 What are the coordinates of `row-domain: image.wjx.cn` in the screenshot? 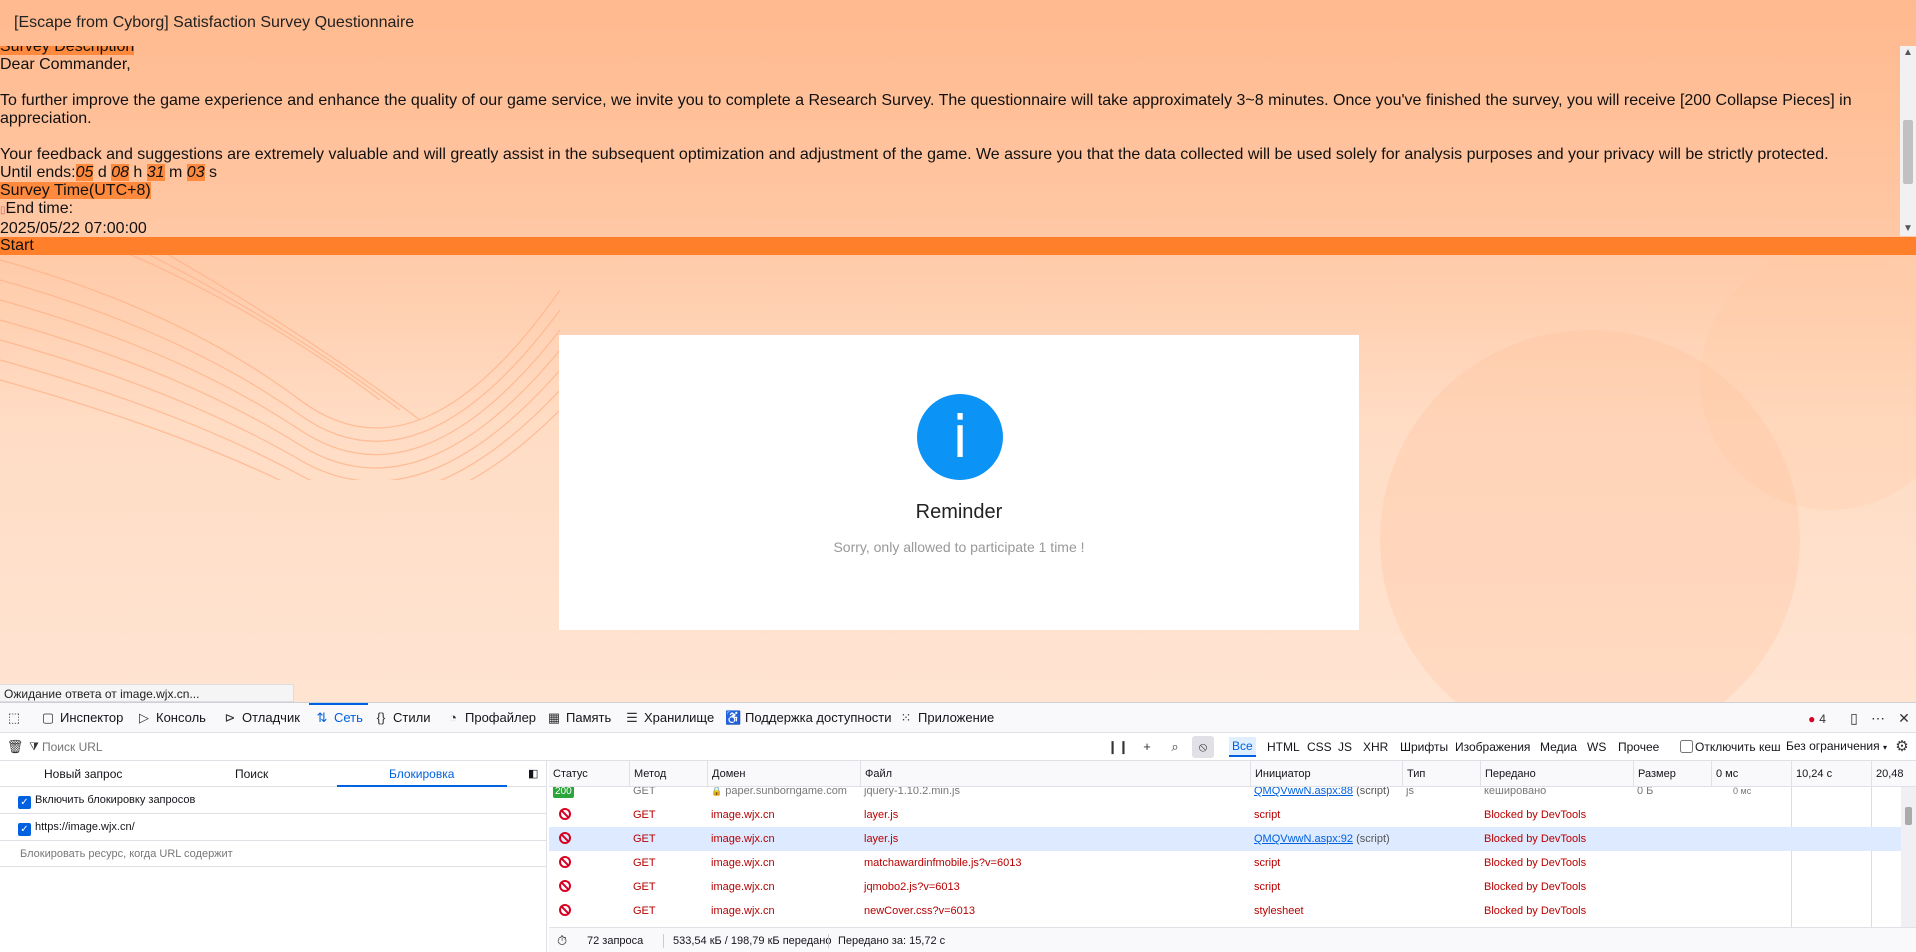 It's located at (743, 863).